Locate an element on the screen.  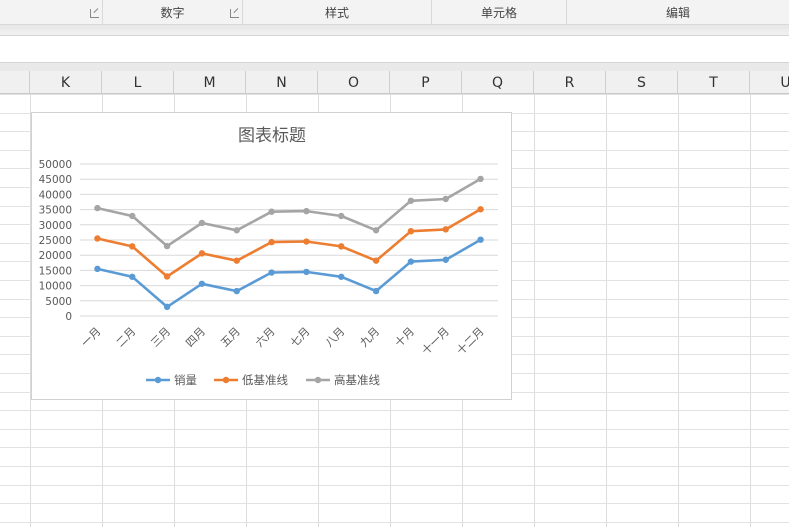
y-tick-label: 15000 is located at coordinates (55, 271).